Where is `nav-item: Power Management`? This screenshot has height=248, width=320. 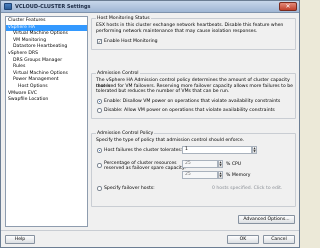
nav-item: Power Management is located at coordinates (46, 80).